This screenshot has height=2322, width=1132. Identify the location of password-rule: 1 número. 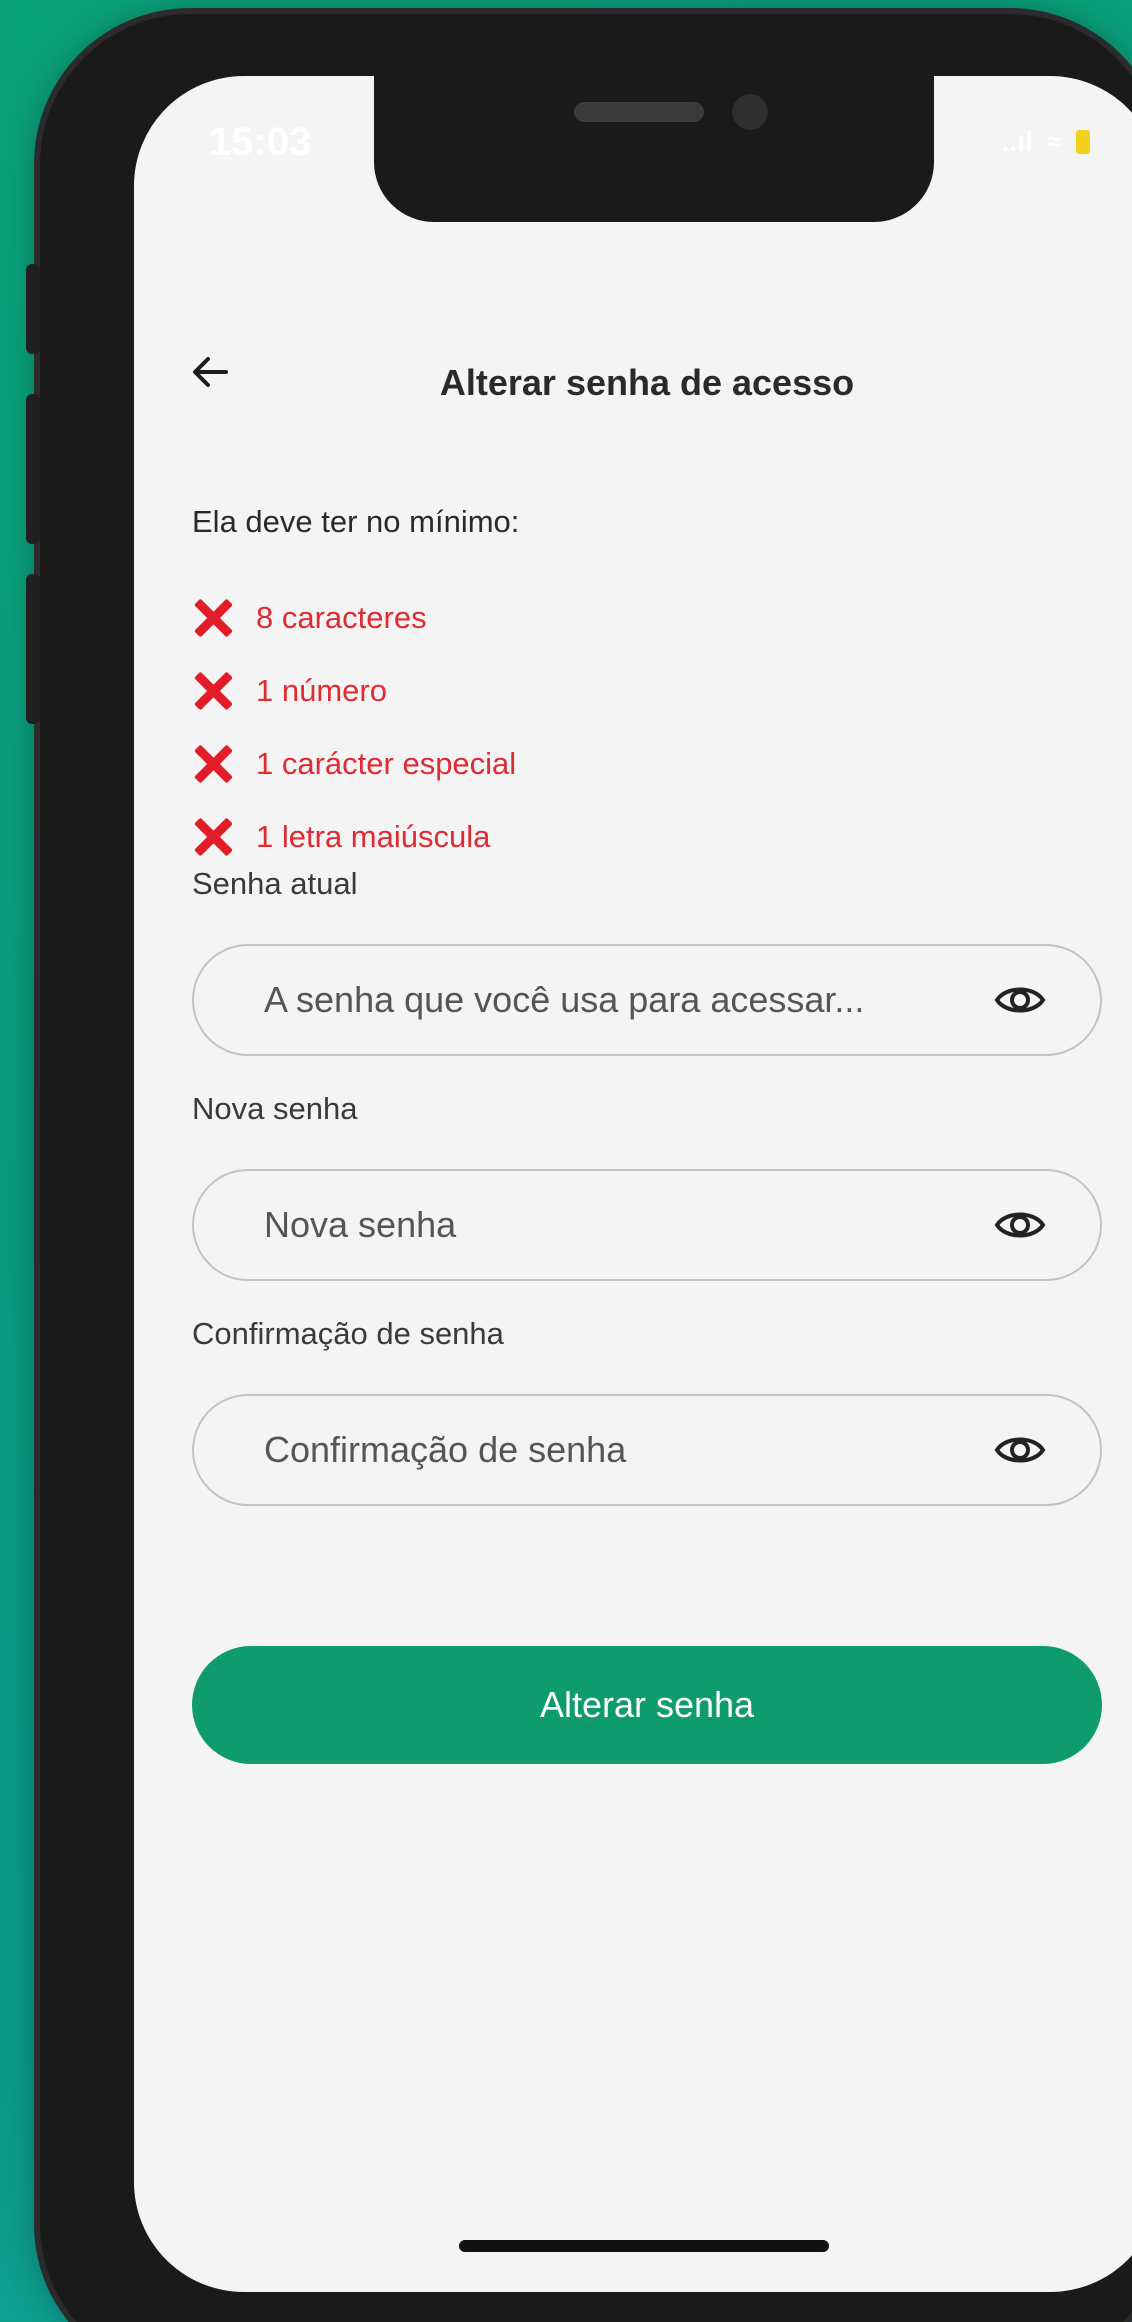
(354, 690).